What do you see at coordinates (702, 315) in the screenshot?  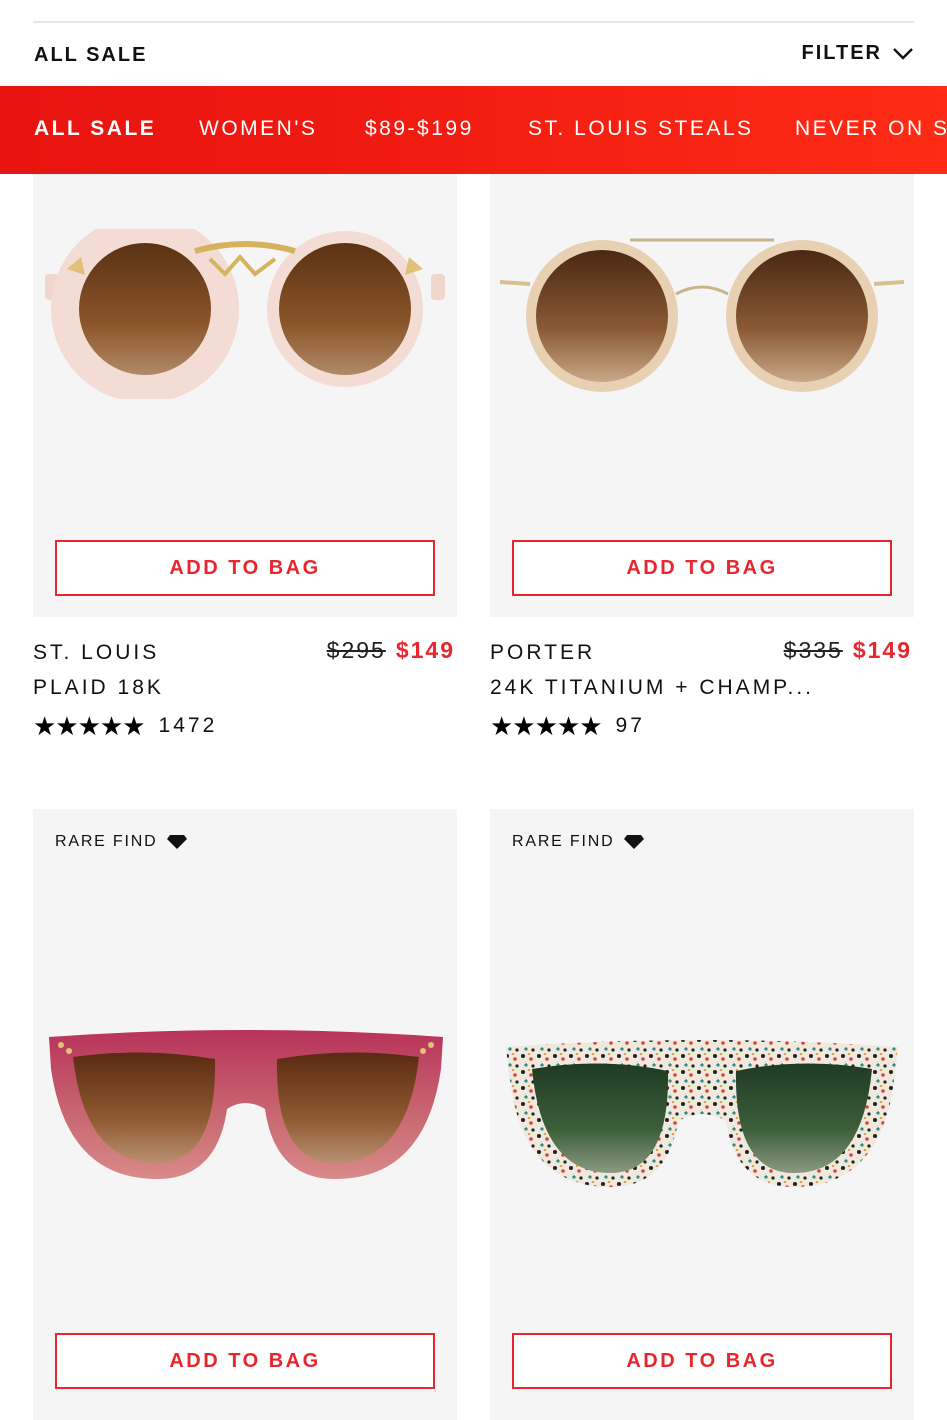 I see `product-image-porter` at bounding box center [702, 315].